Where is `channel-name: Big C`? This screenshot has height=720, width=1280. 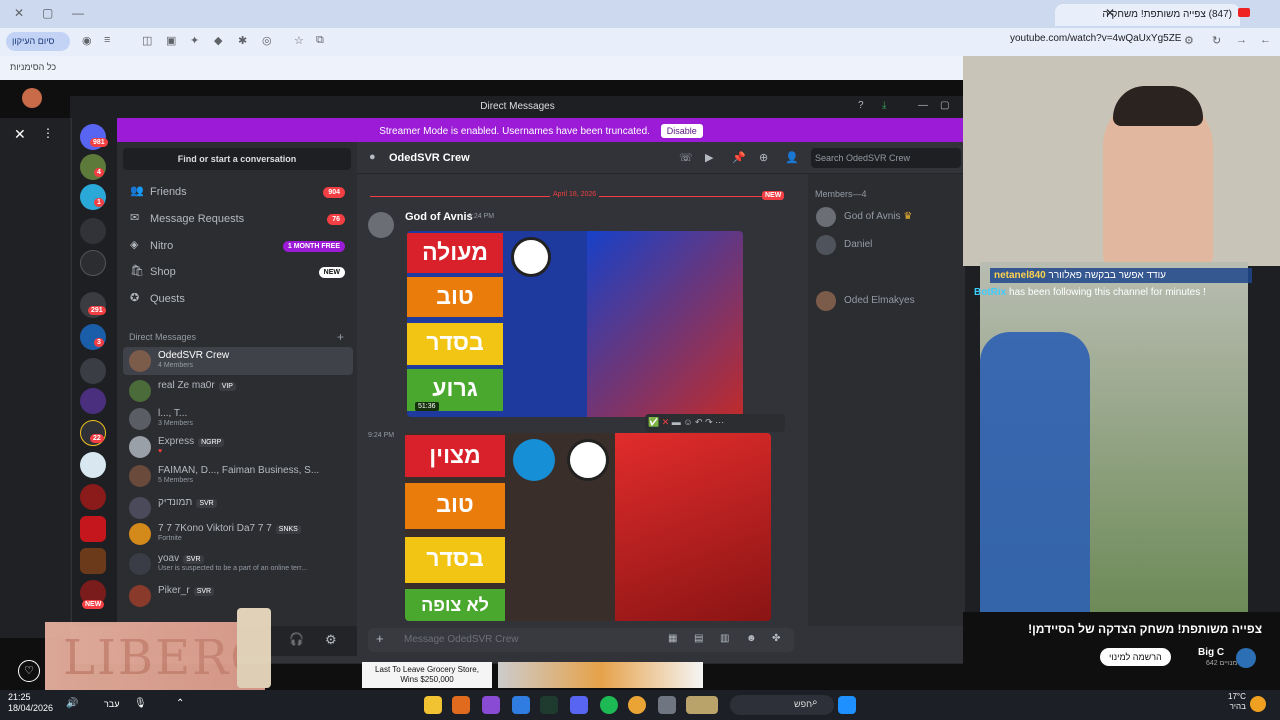
channel-name: Big C is located at coordinates (1211, 652).